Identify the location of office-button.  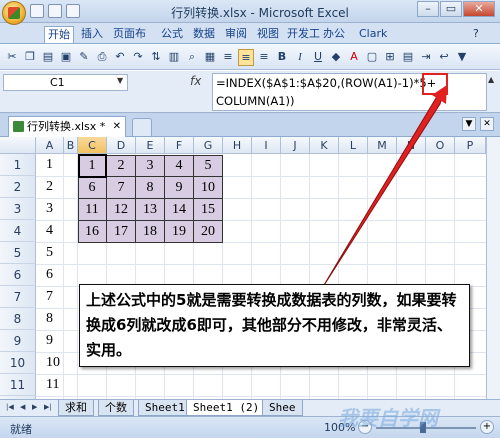
(14, 13).